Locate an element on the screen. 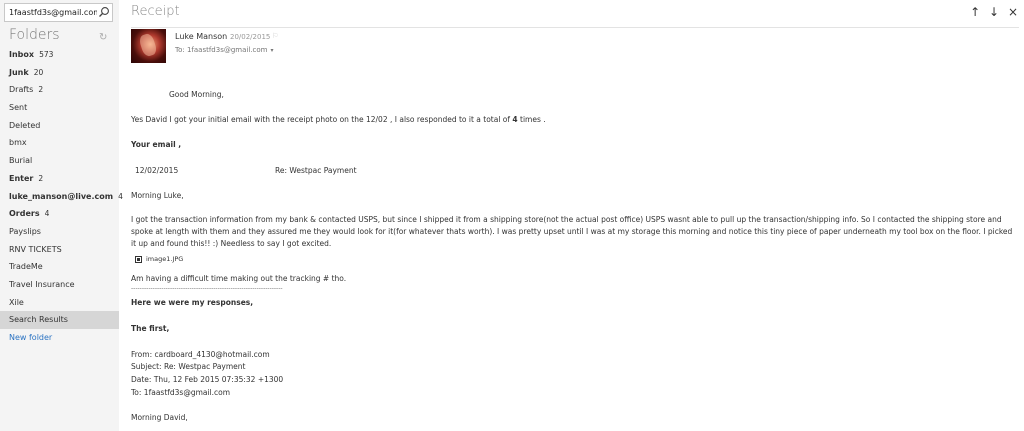 Image resolution: width=1024 pixels, height=431 pixels. search-icon is located at coordinates (104, 12).